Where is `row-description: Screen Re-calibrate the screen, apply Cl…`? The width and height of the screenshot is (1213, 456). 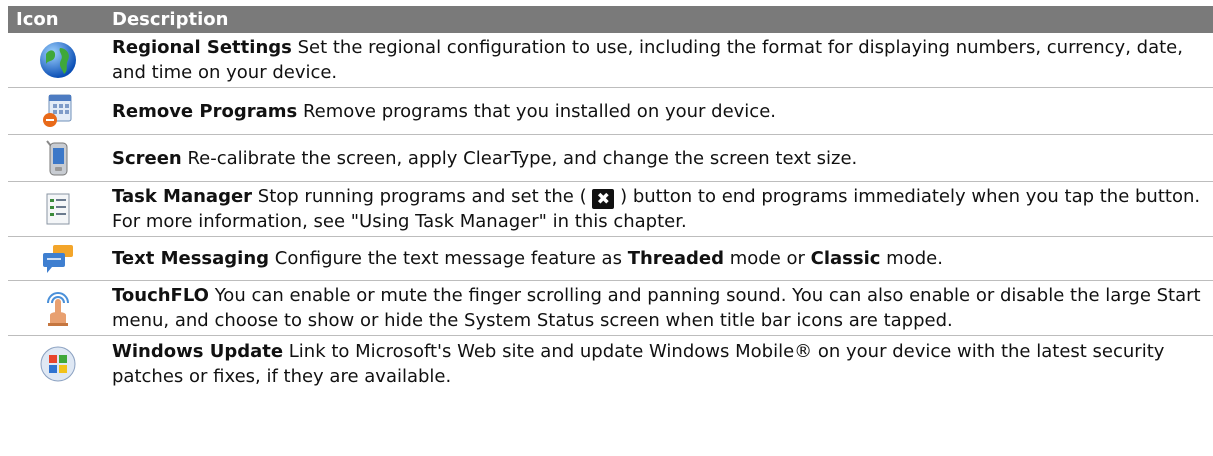
row-description: Screen Re-calibrate the screen, apply Cl… is located at coordinates (485, 158).